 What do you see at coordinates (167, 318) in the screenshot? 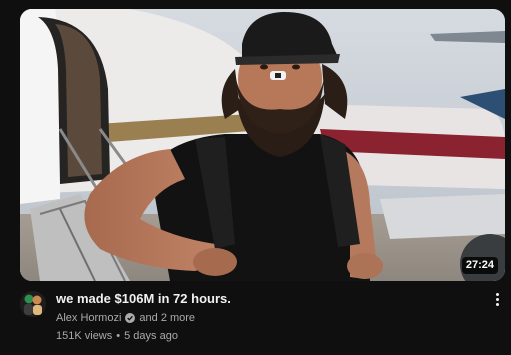
I see `collaborators-link: and 2 more` at bounding box center [167, 318].